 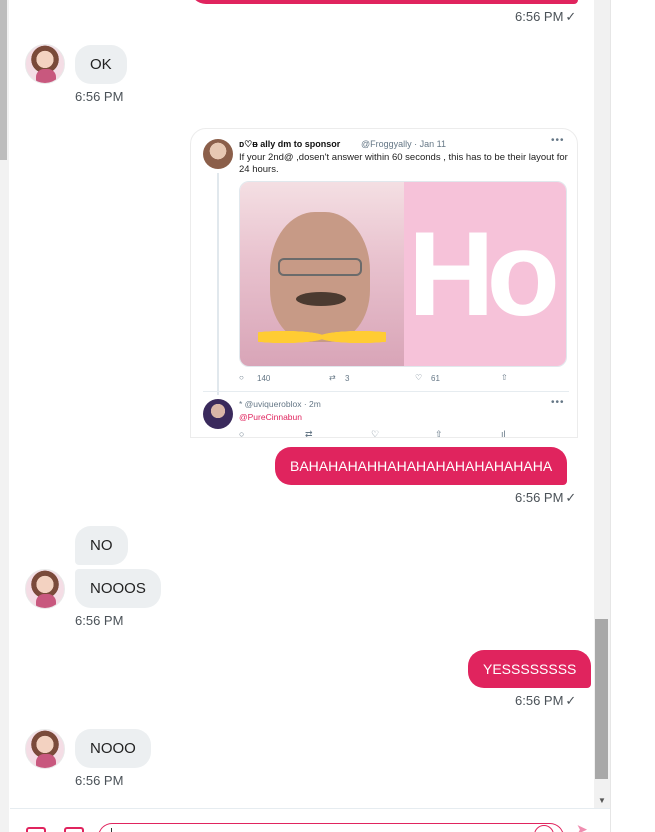 What do you see at coordinates (264, 378) in the screenshot?
I see `reply-count: 140` at bounding box center [264, 378].